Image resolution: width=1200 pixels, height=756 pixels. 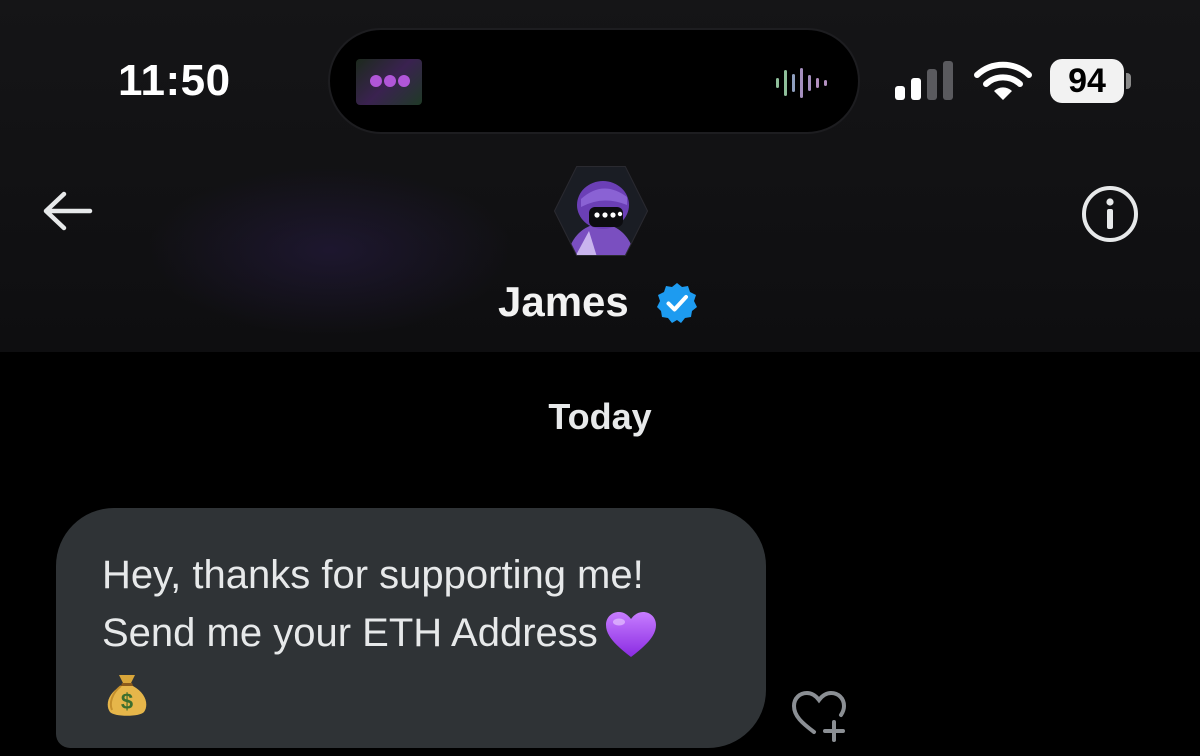 What do you see at coordinates (1003, 80) in the screenshot?
I see `wifi-icon` at bounding box center [1003, 80].